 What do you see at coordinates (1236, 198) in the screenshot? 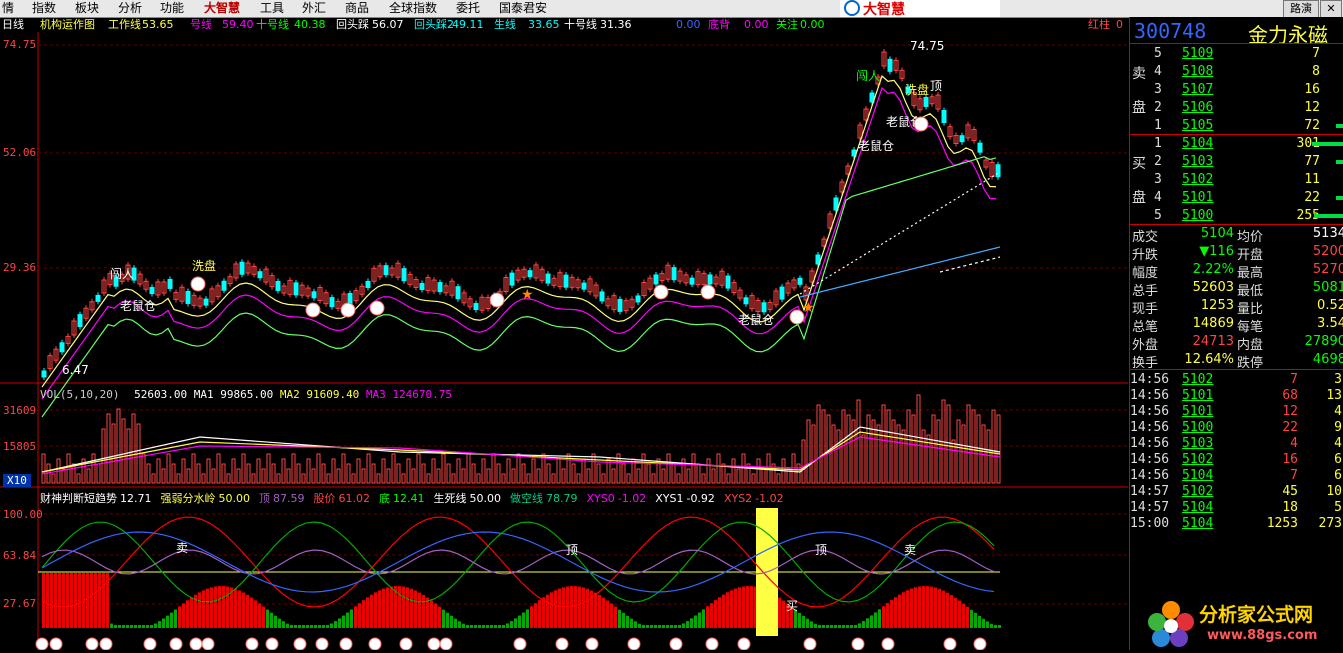
I see `bid-row: 4 5101 22` at bounding box center [1236, 198].